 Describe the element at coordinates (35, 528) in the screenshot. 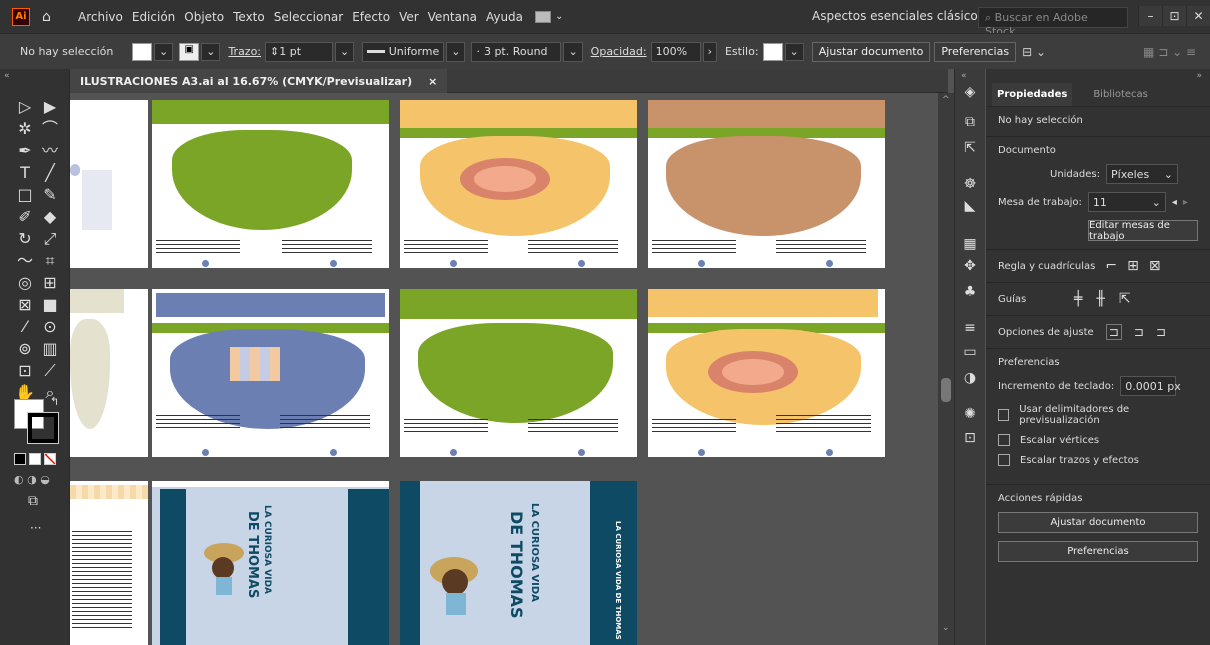

I see `more-tools-icon: ···` at that location.